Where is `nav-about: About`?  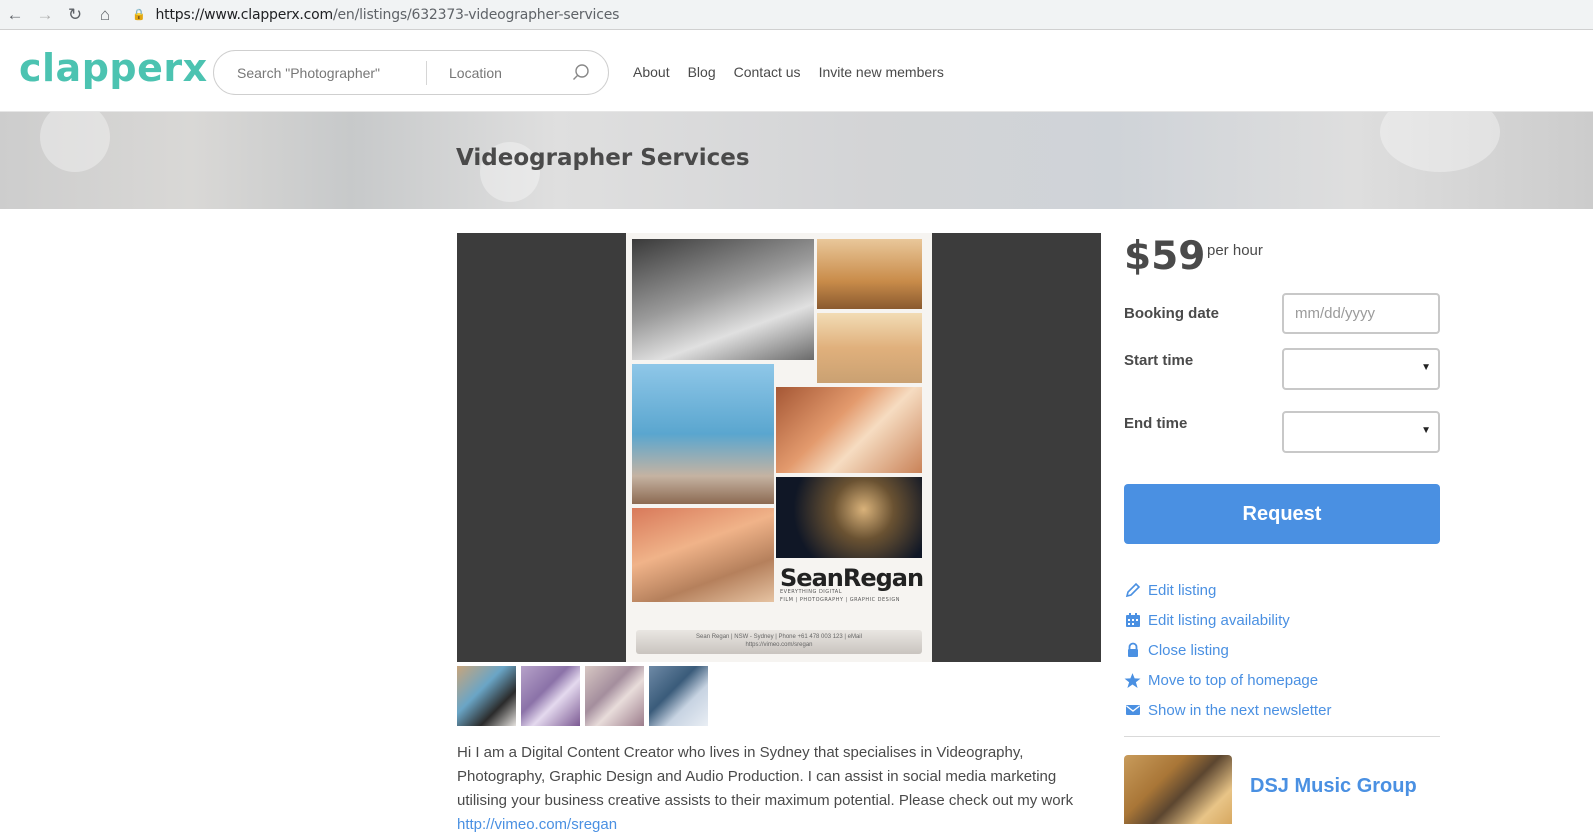
nav-about: About is located at coordinates (651, 72).